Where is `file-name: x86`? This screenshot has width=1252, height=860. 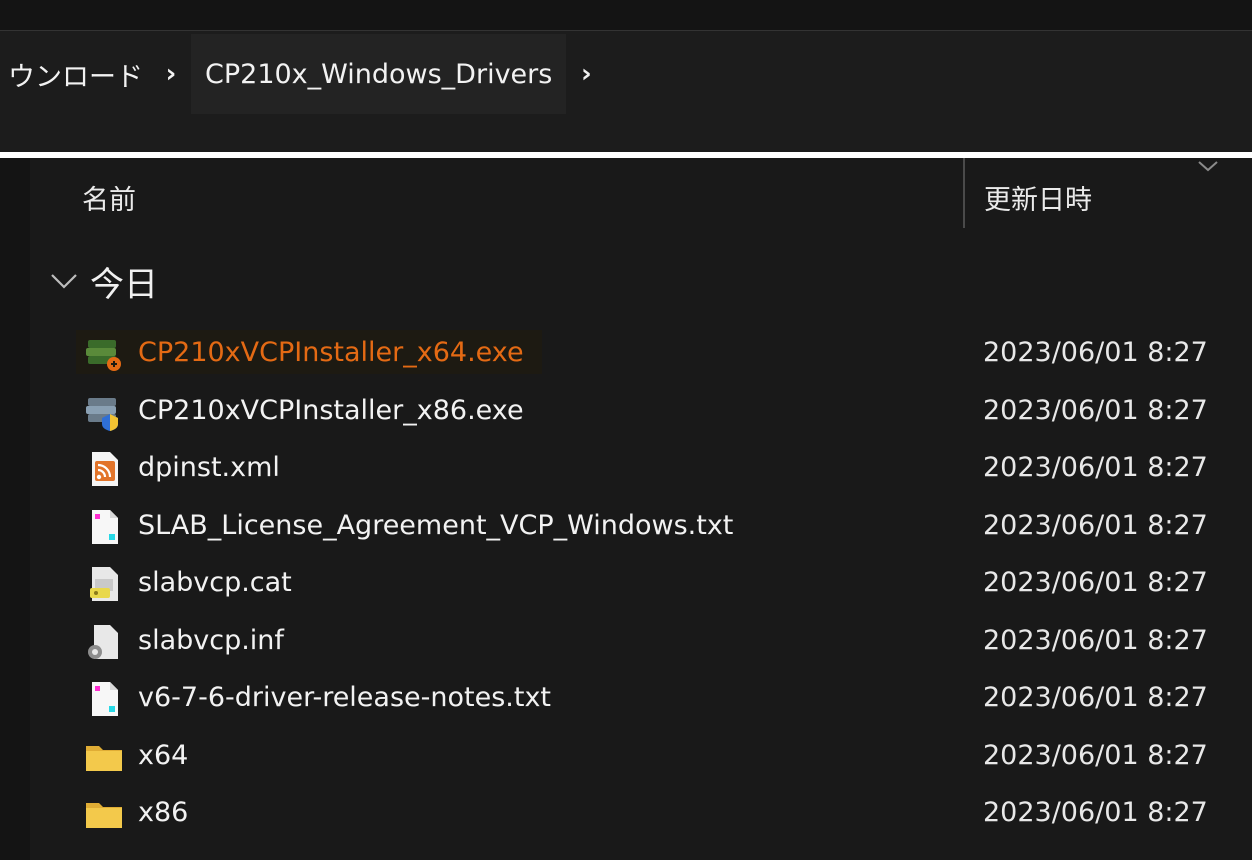
file-name: x86 is located at coordinates (163, 812).